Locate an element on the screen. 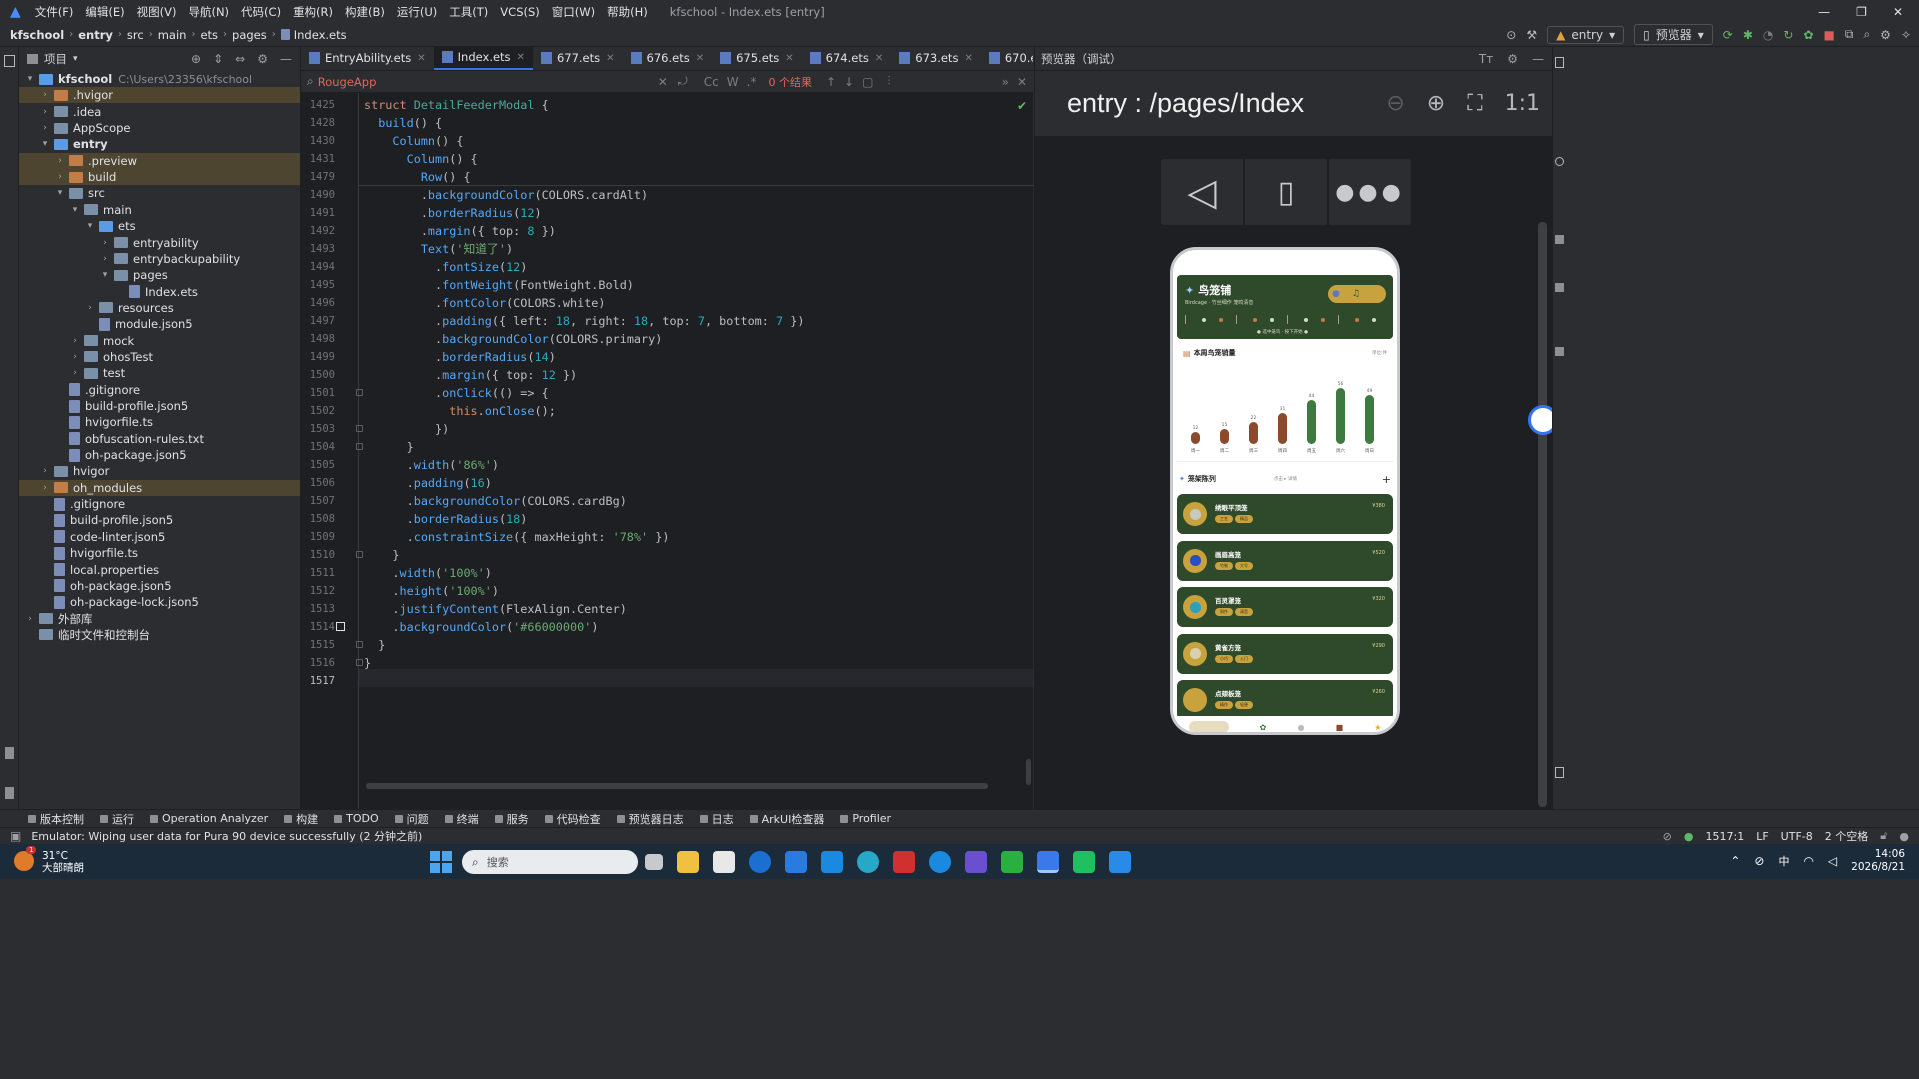 This screenshot has height=1079, width=1919. tree-item: › entrybackupability is located at coordinates (159, 259).